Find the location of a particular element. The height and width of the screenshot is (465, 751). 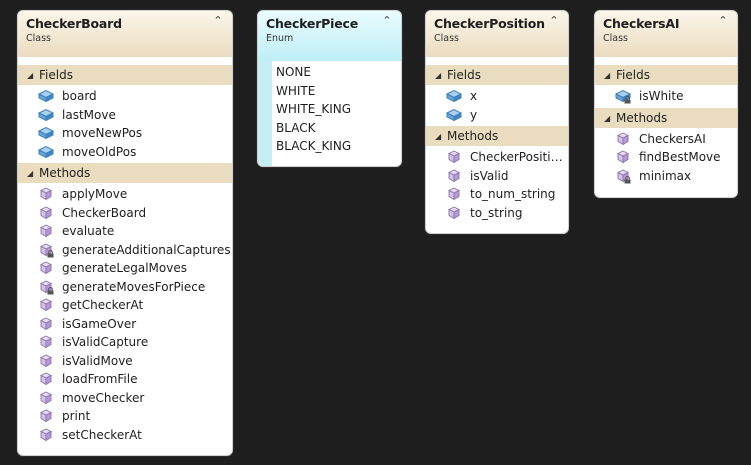

enum-header: CheckerPiece Enum ⌃ is located at coordinates (329, 36).